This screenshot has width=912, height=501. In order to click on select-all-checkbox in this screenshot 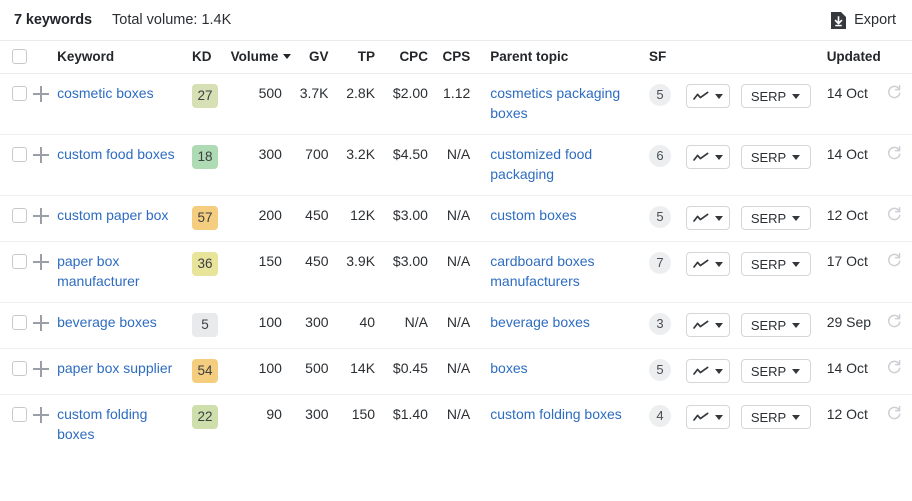, I will do `click(19, 56)`.